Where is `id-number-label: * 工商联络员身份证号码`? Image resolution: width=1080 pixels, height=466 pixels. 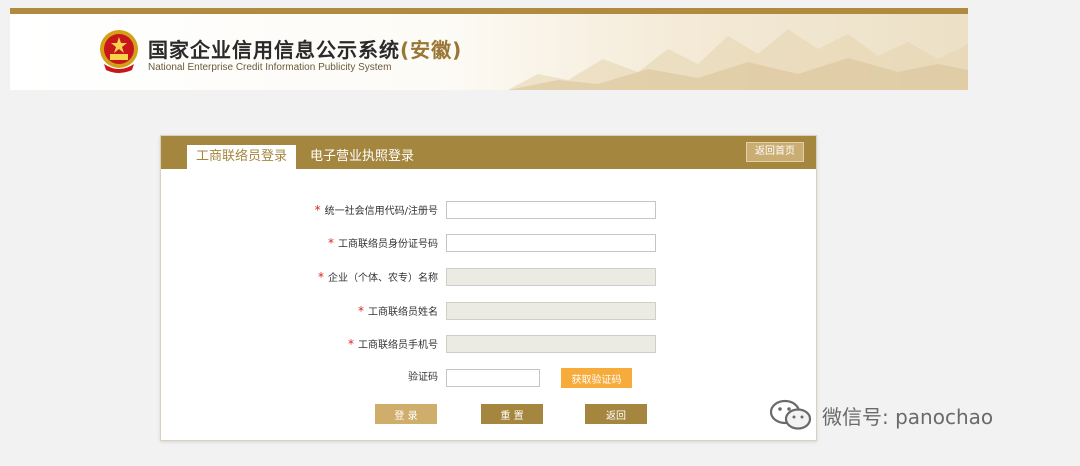 id-number-label: * 工商联络员身份证号码 is located at coordinates (383, 243).